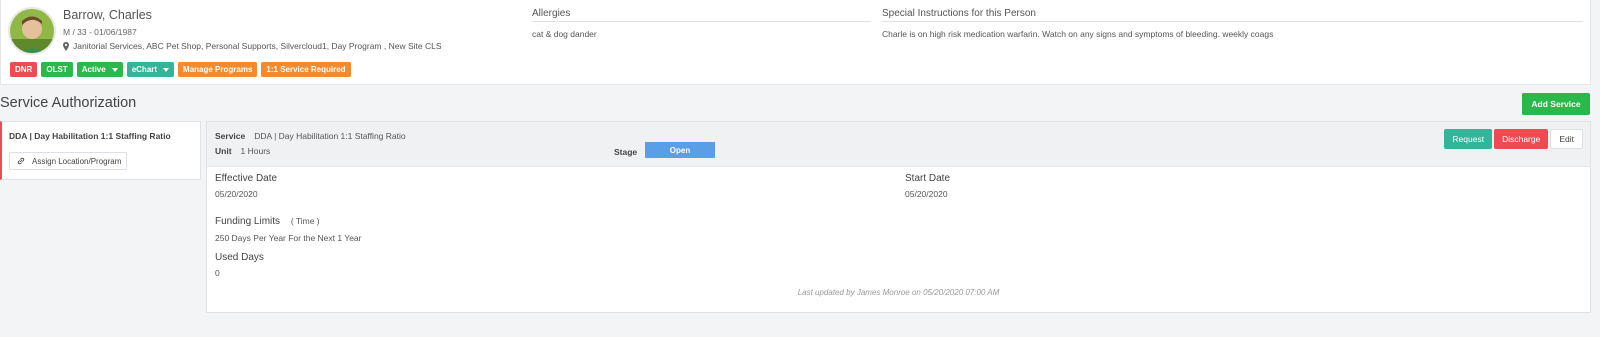 The width and height of the screenshot is (1600, 337). What do you see at coordinates (21, 161) in the screenshot?
I see `link-icon` at bounding box center [21, 161].